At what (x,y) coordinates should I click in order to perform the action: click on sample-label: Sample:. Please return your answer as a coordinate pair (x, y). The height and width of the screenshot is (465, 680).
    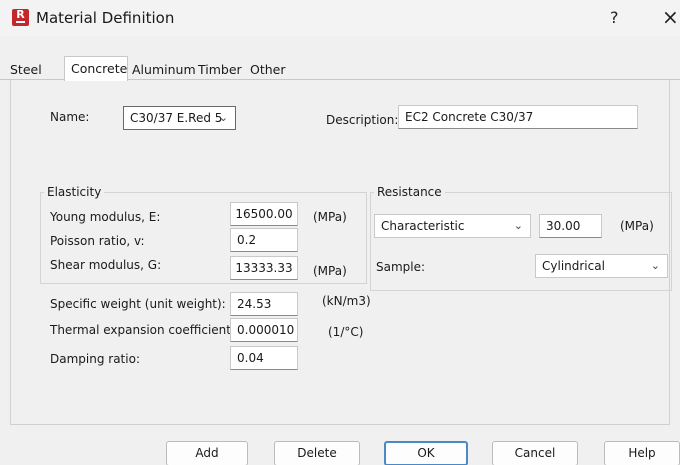
    Looking at the image, I should click on (401, 267).